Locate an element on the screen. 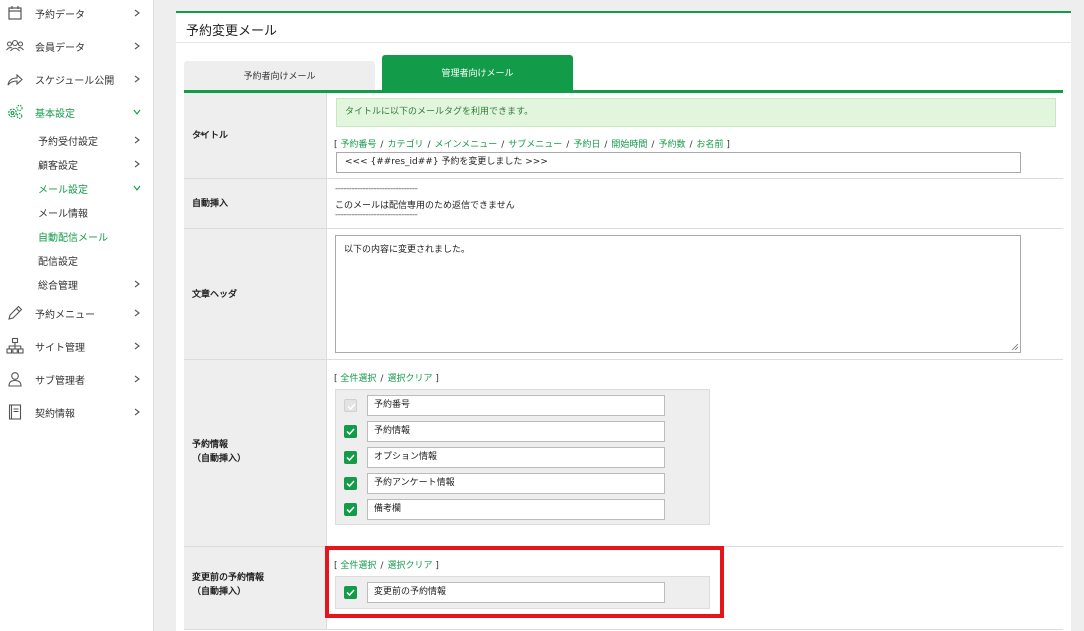 The image size is (1084, 631). row-label: 文章ヘッダ is located at coordinates (255, 294).